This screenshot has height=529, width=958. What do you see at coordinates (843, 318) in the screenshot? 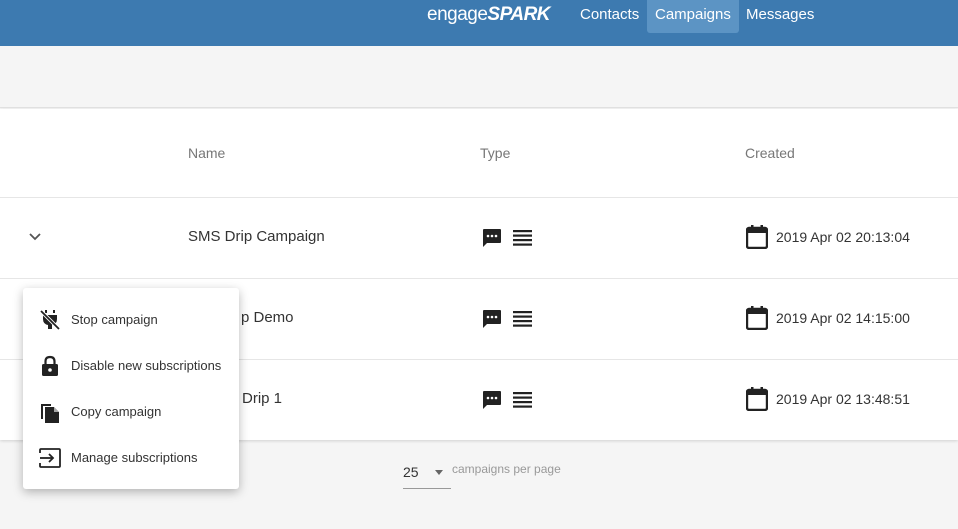
I see `created-timestamp: 2019 Apr 02 14:15:00` at bounding box center [843, 318].